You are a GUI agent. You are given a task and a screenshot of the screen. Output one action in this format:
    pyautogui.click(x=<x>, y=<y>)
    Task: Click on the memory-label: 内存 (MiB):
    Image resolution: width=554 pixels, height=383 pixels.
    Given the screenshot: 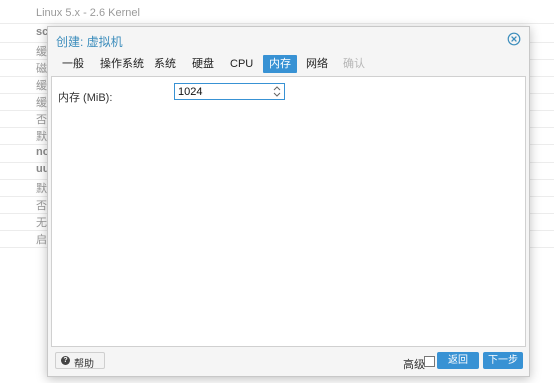 What is the action you would take?
    pyautogui.click(x=85, y=98)
    